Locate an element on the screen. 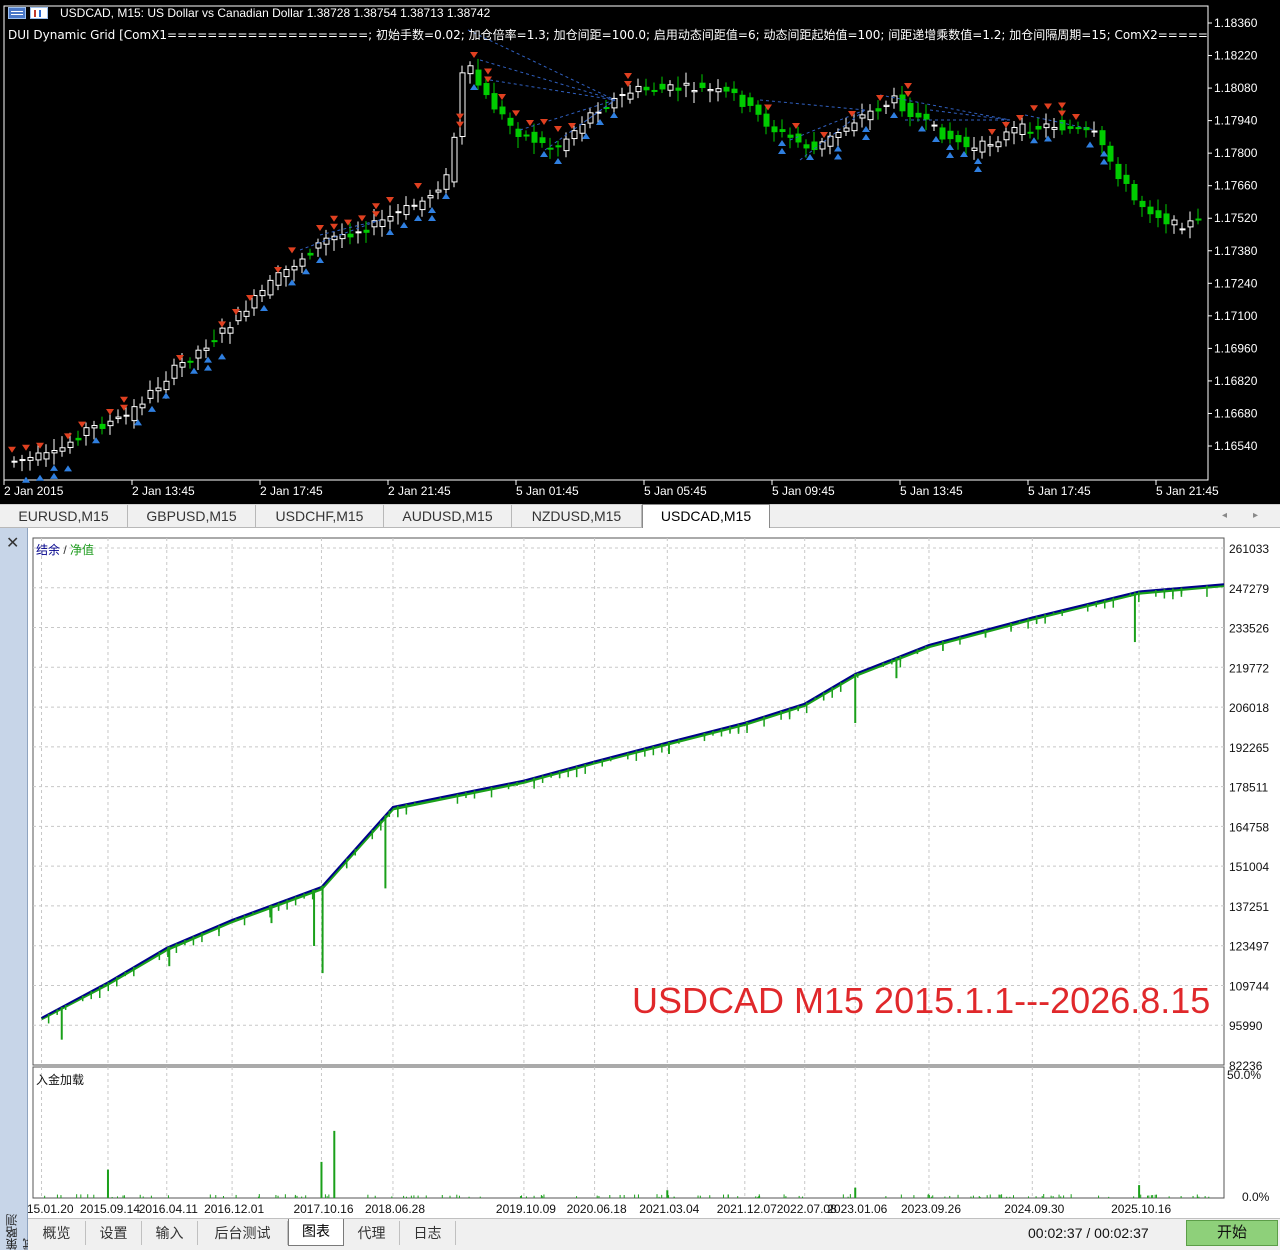 This screenshot has height=1250, width=1280. x-axis-label: 2017.10.16 is located at coordinates (323, 1209).